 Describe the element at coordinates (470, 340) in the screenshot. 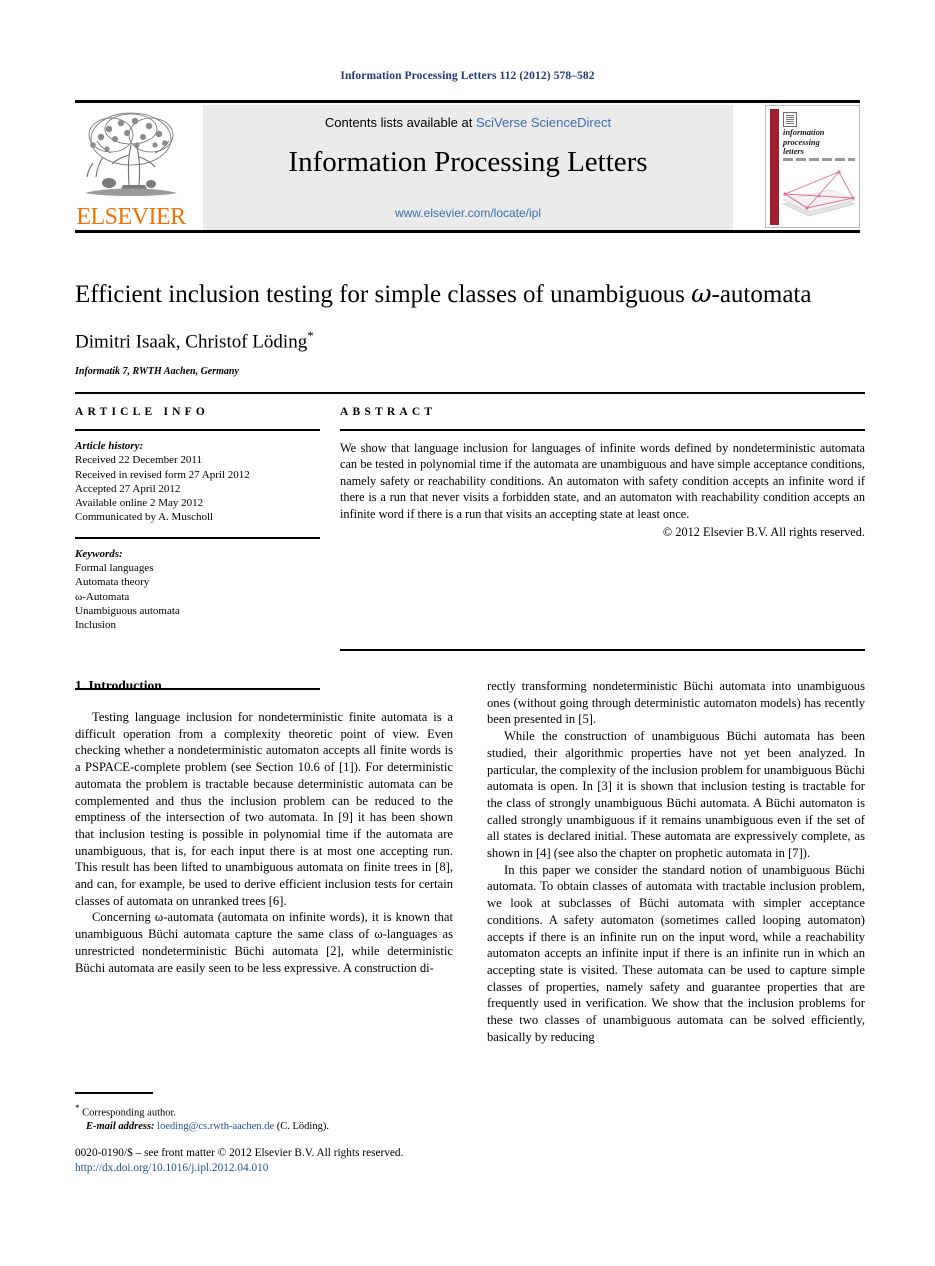

I see `author-list: Dimitri Isaak, Christof Löding*` at that location.